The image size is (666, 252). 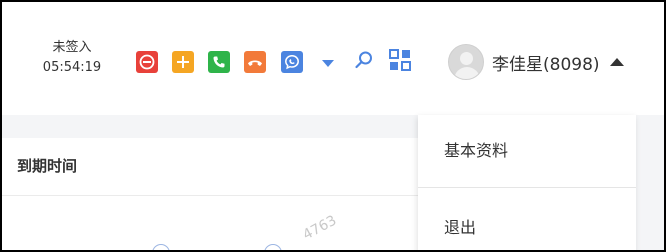 What do you see at coordinates (72, 47) in the screenshot?
I see `signin-status-text: 未签入` at bounding box center [72, 47].